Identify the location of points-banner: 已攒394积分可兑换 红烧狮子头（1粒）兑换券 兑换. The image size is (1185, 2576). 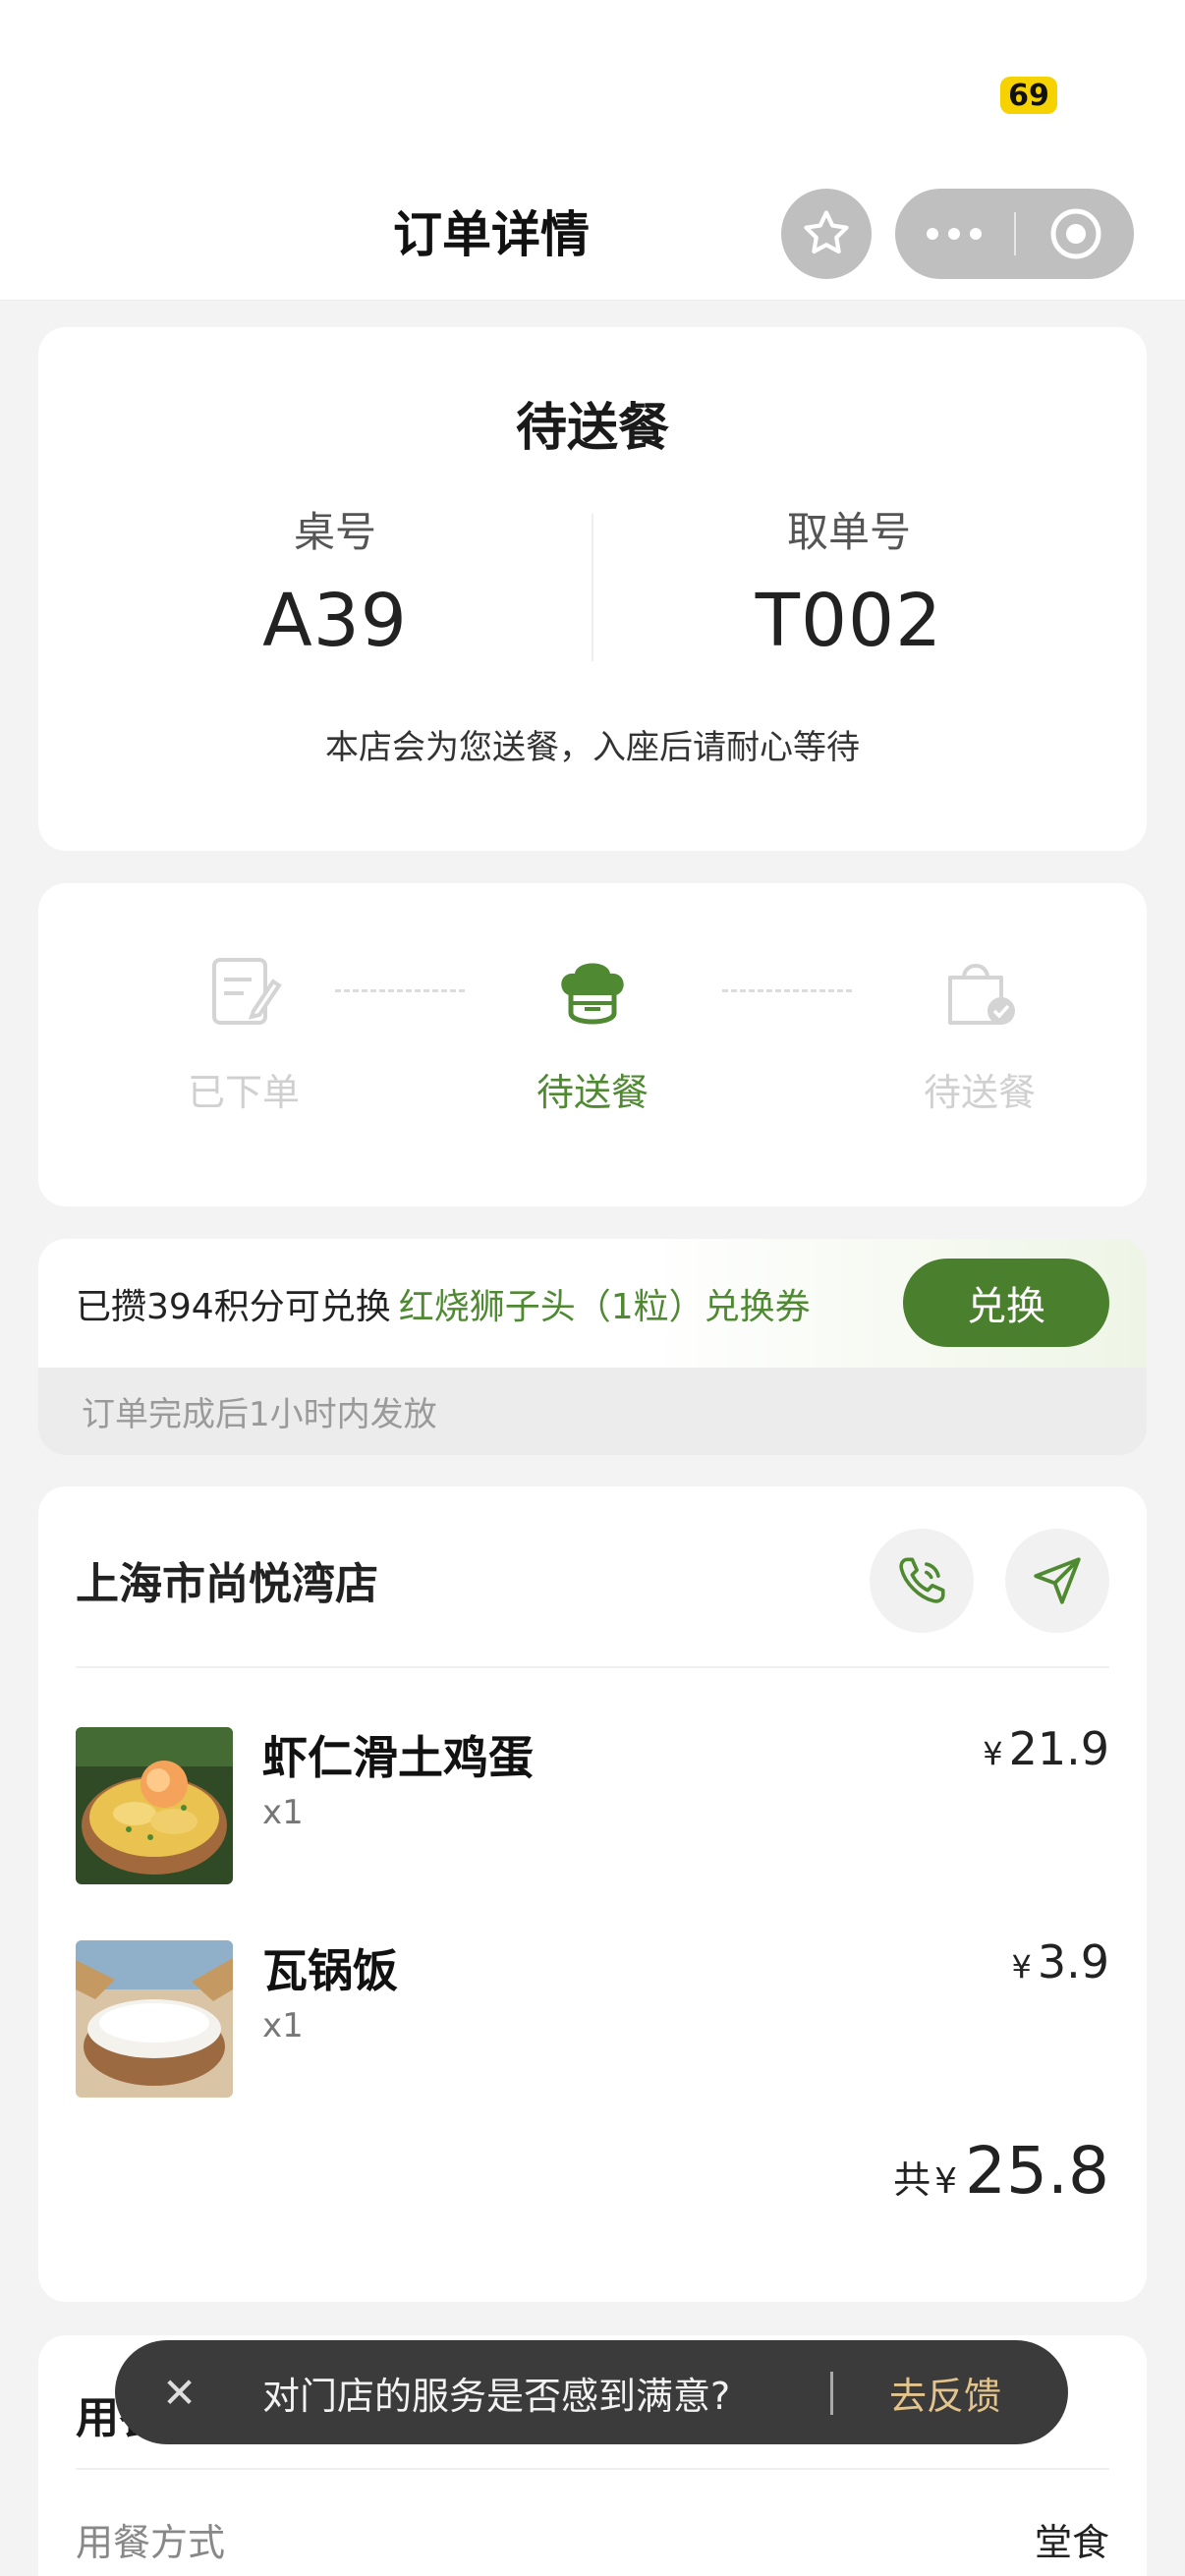
(592, 1303).